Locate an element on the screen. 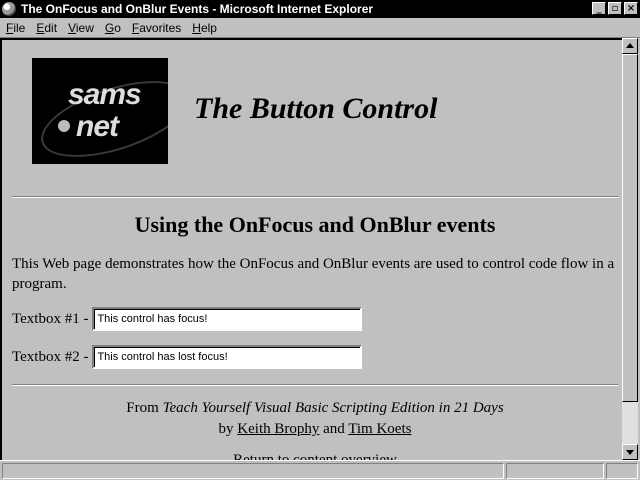 Image resolution: width=640 pixels, height=480 pixels. menu-favorites: Favorites is located at coordinates (156, 28).